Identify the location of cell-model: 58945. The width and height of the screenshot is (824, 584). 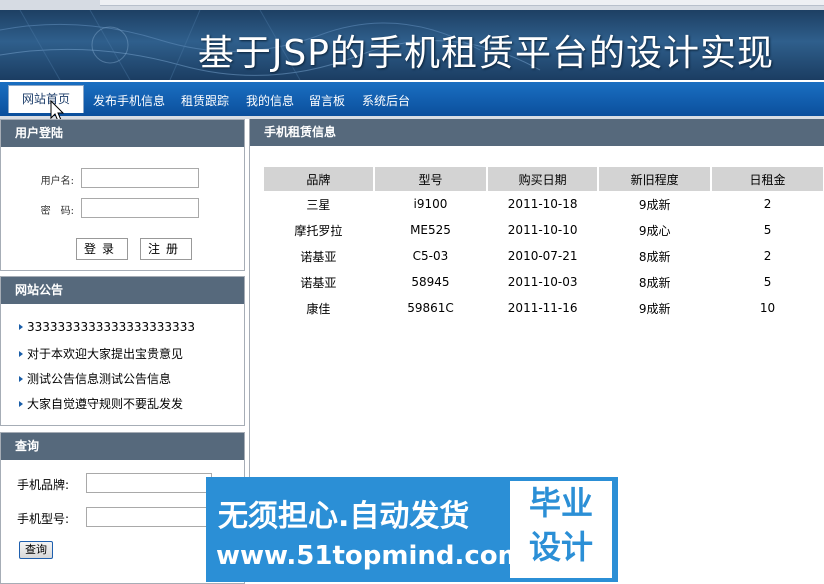
(430, 282).